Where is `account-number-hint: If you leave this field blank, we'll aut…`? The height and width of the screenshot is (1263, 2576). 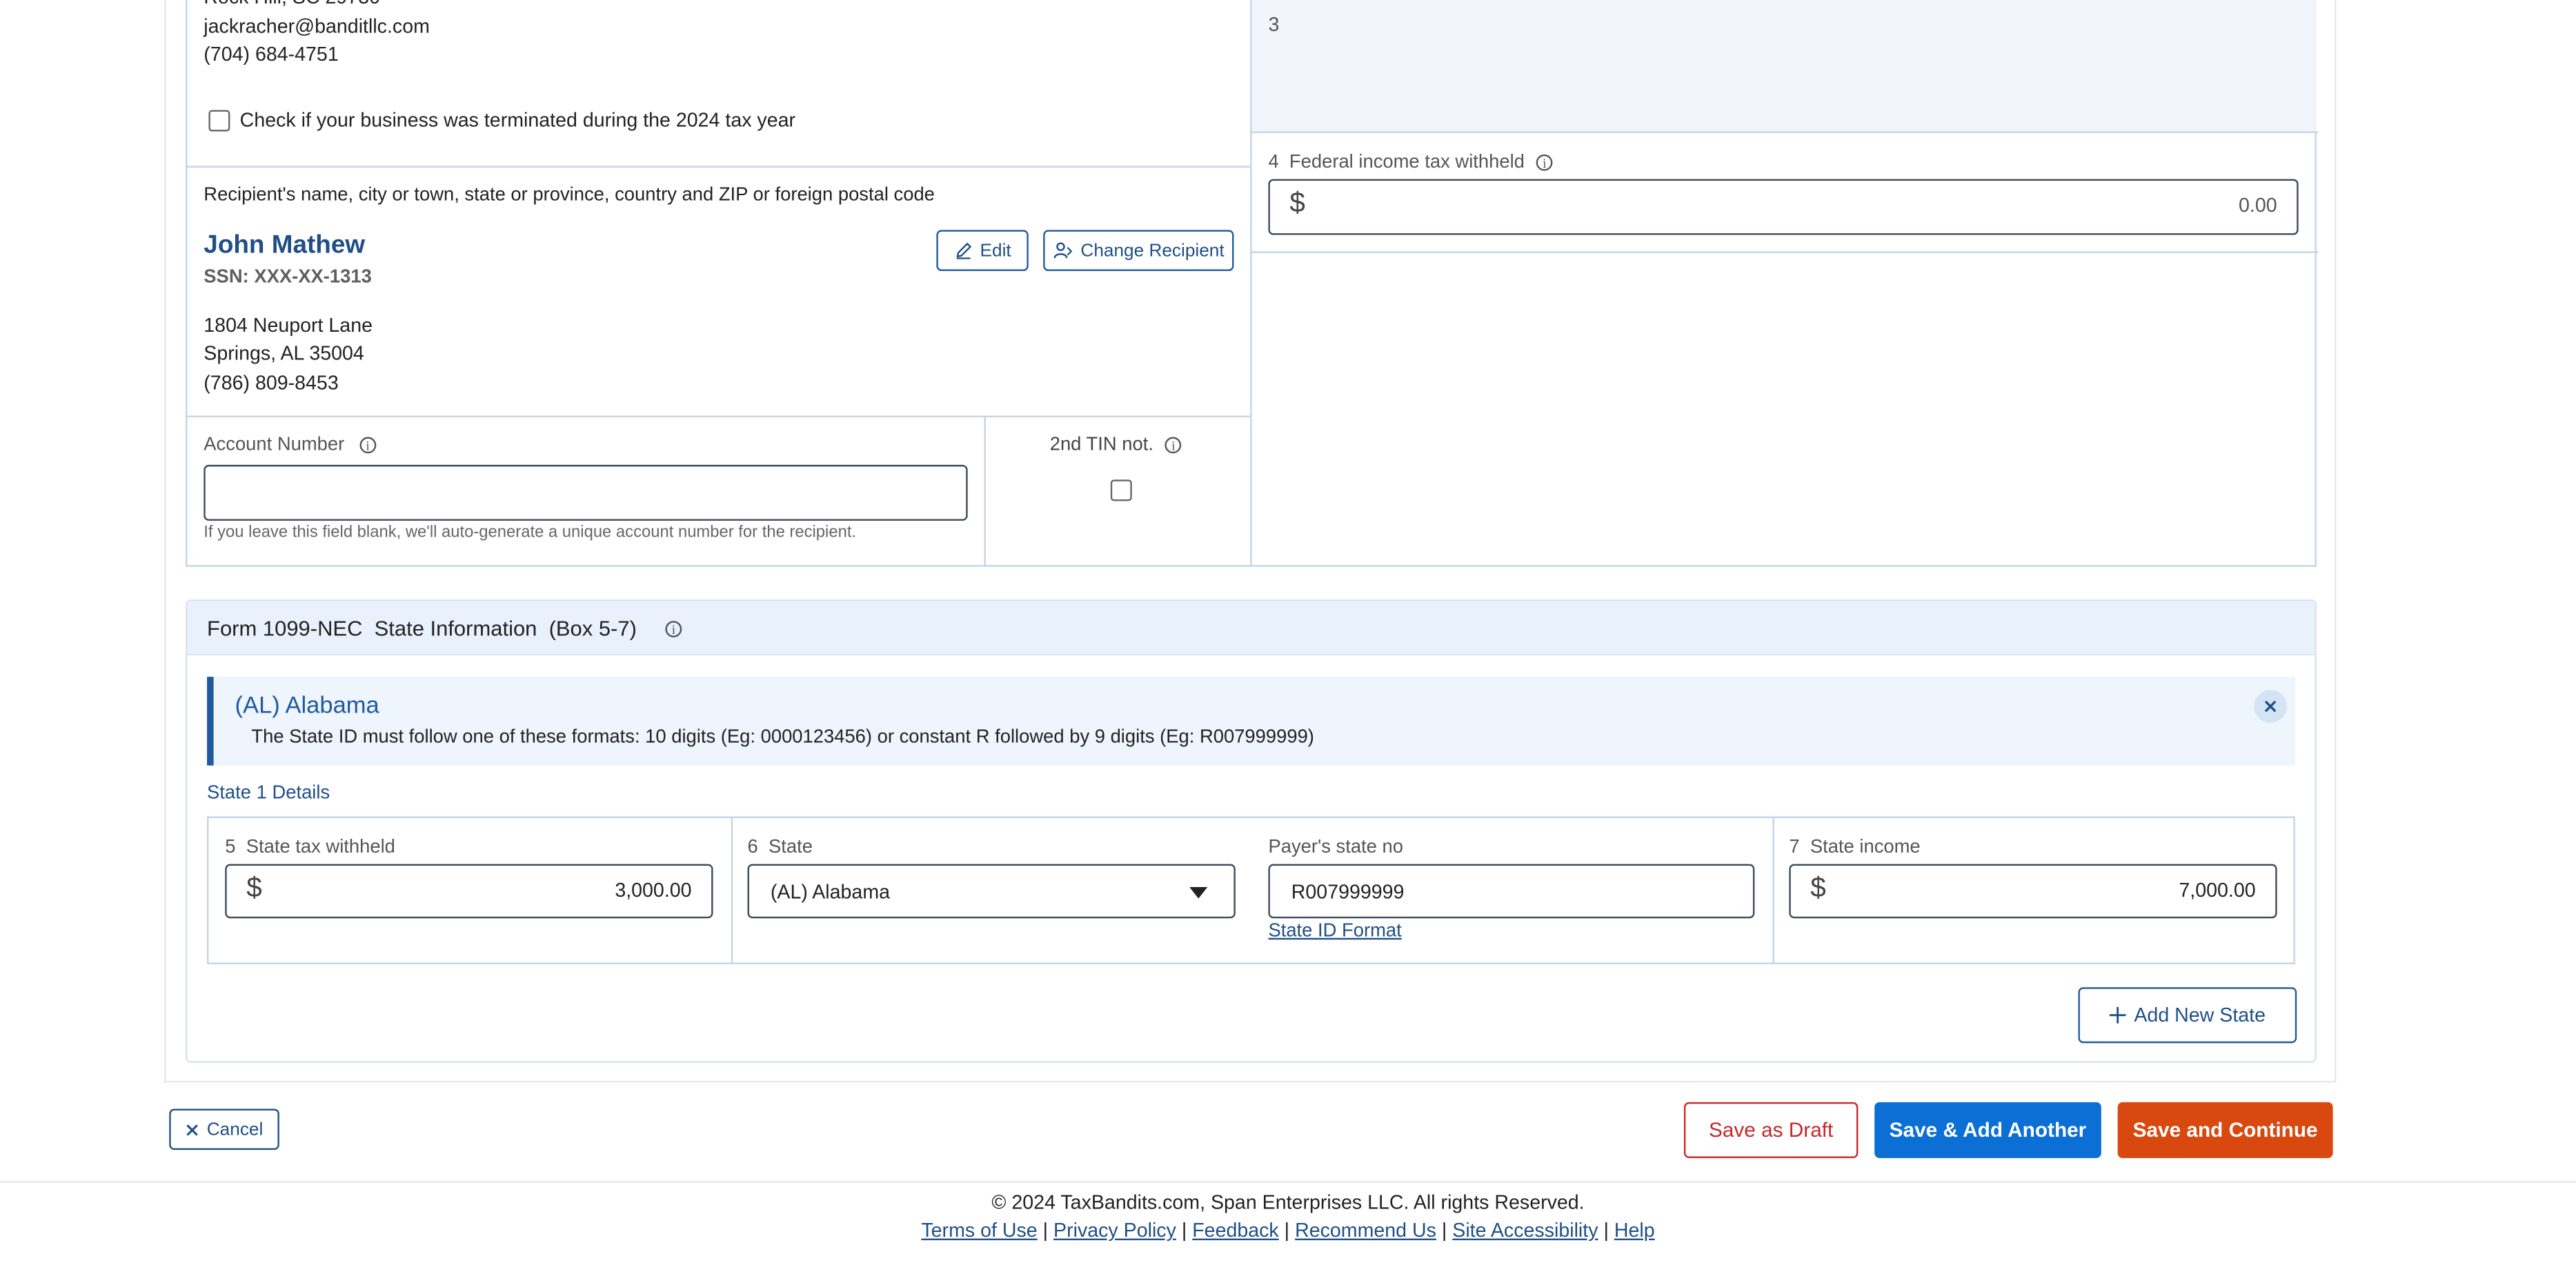
account-number-hint: If you leave this field blank, we'll aut… is located at coordinates (530, 533).